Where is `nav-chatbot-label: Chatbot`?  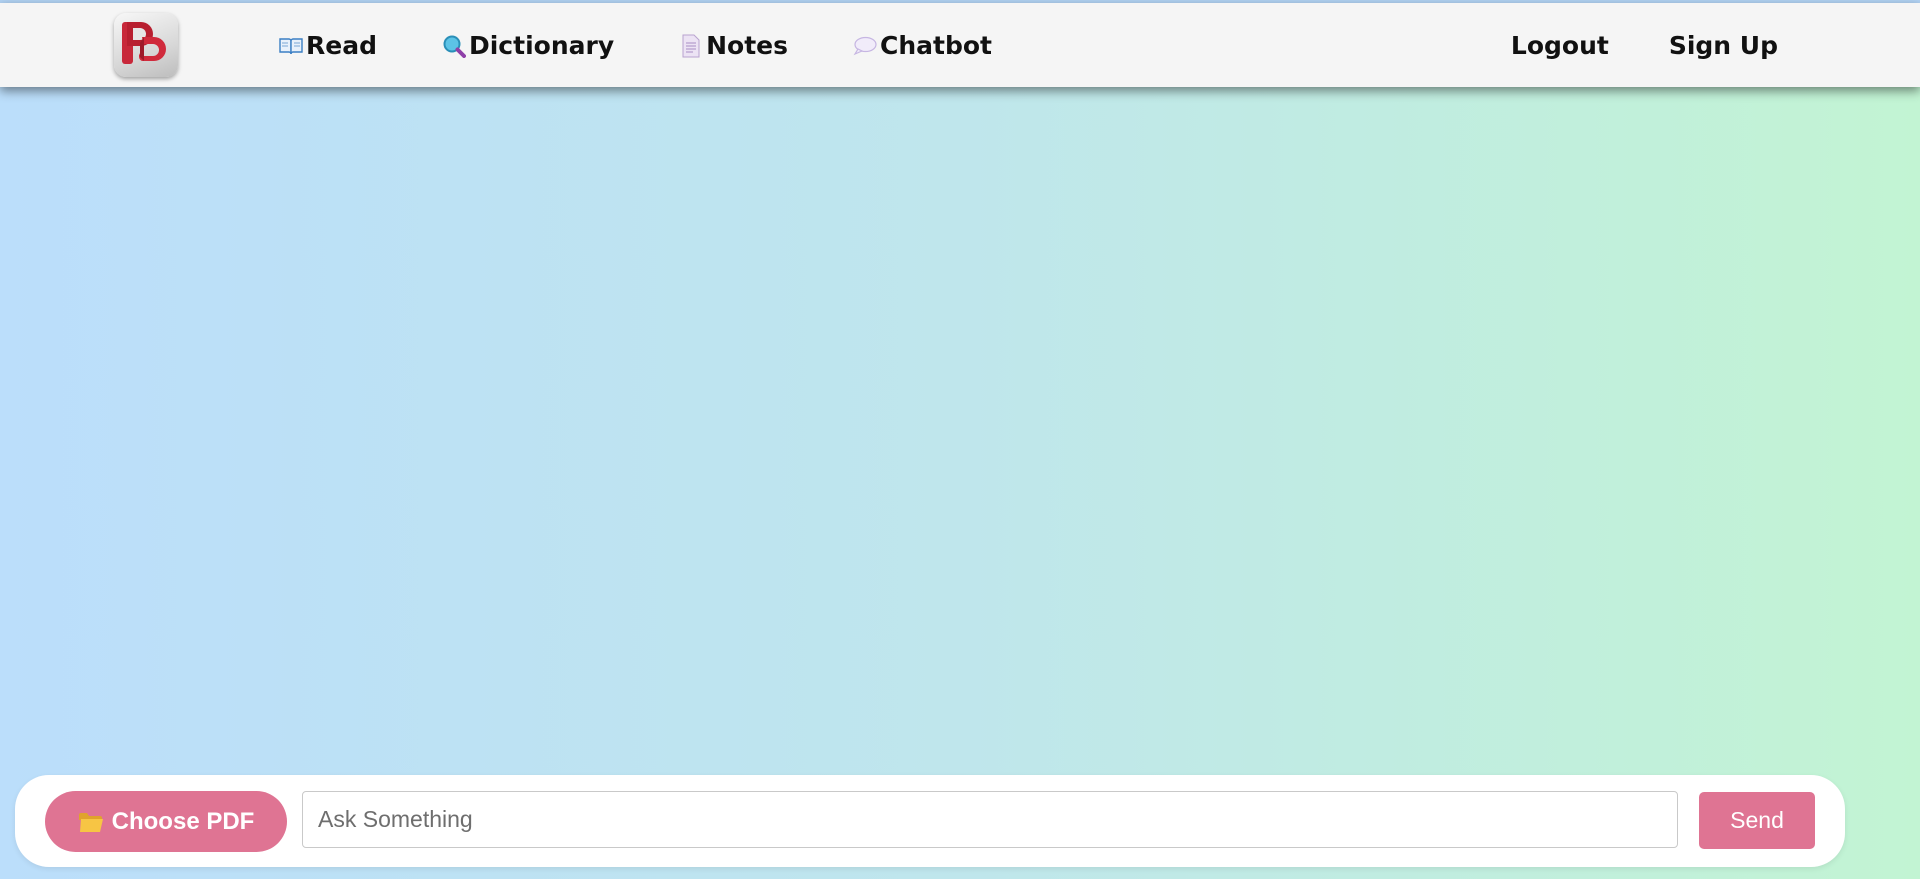 nav-chatbot-label: Chatbot is located at coordinates (936, 45).